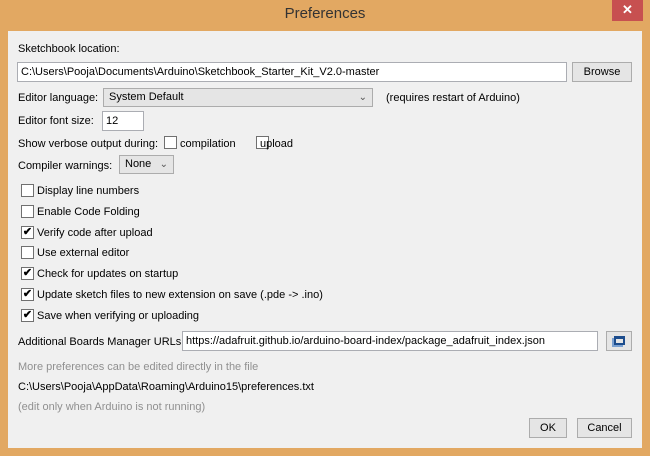 The width and height of the screenshot is (650, 456). Describe the element at coordinates (238, 97) in the screenshot. I see `language-select: System Default ⌄` at that location.